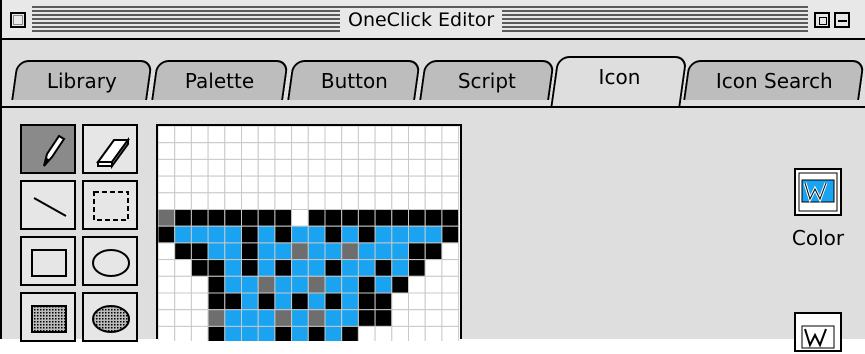 This screenshot has height=354, width=865. I want to click on zoom-box-icon, so click(822, 20).